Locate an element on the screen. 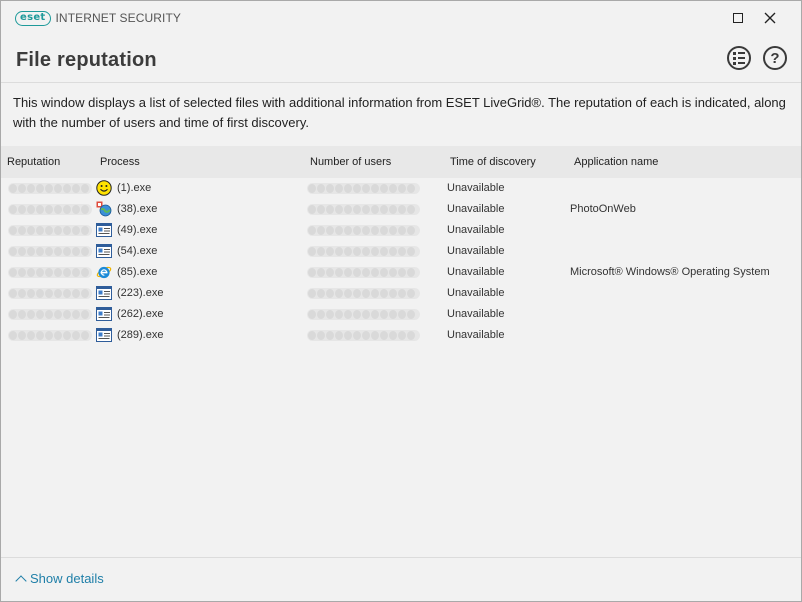 Image resolution: width=802 pixels, height=602 pixels. list-view-icon is located at coordinates (739, 58).